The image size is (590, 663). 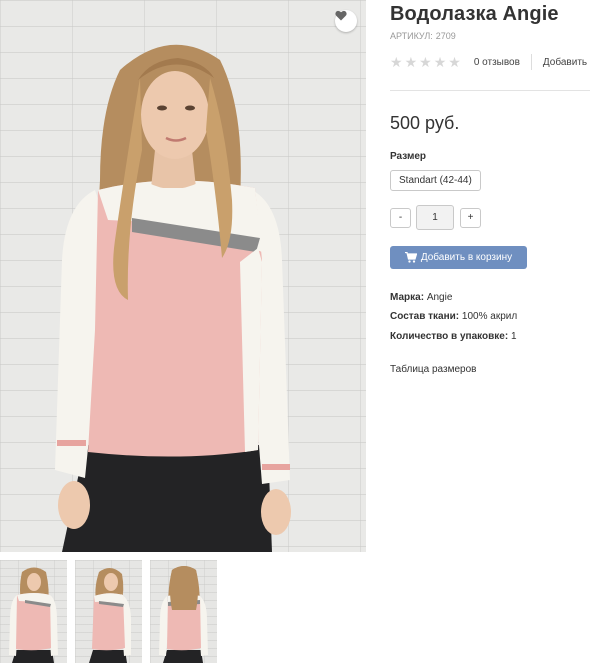 I want to click on size-table-link: Таблица размеров, so click(x=433, y=369).